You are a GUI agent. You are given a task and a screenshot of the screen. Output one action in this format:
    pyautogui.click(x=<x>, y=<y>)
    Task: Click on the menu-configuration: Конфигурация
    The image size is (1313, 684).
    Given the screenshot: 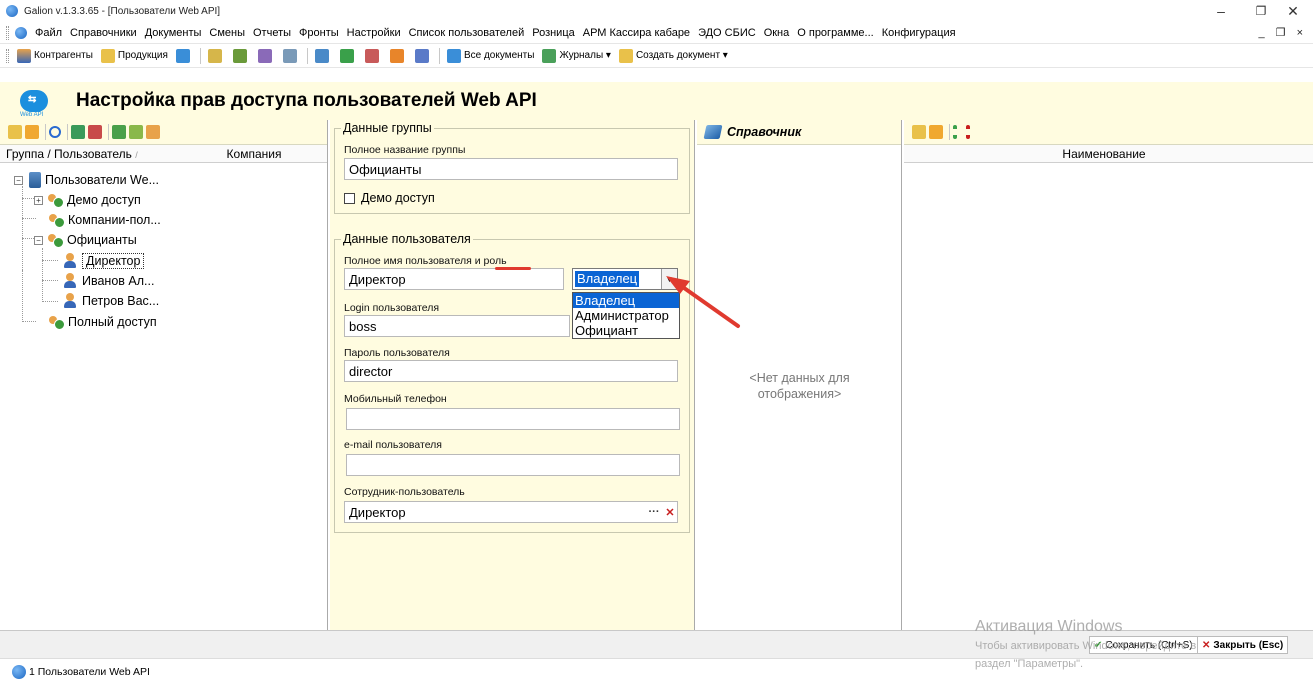 What is the action you would take?
    pyautogui.click(x=919, y=33)
    